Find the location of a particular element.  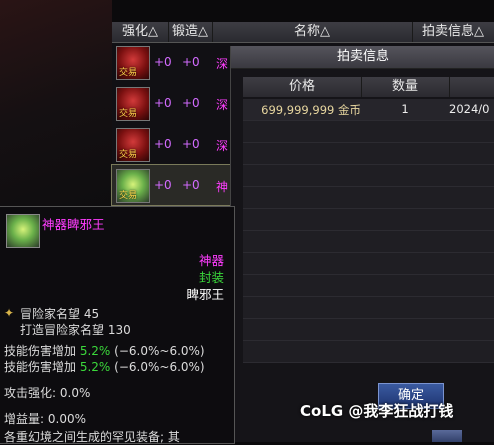

fame-value: 45 is located at coordinates (91, 314).